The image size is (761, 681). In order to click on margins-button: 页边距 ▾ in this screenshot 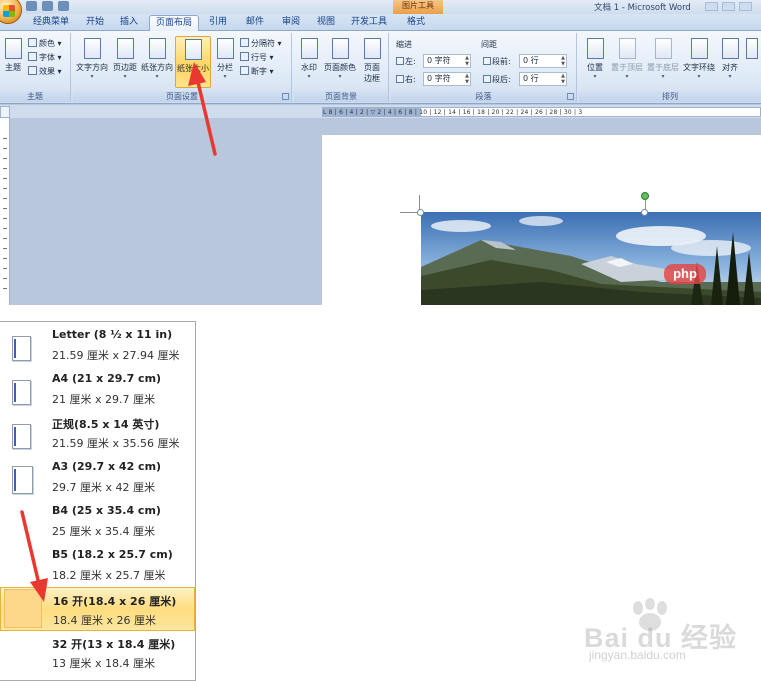, I will do `click(125, 62)`.